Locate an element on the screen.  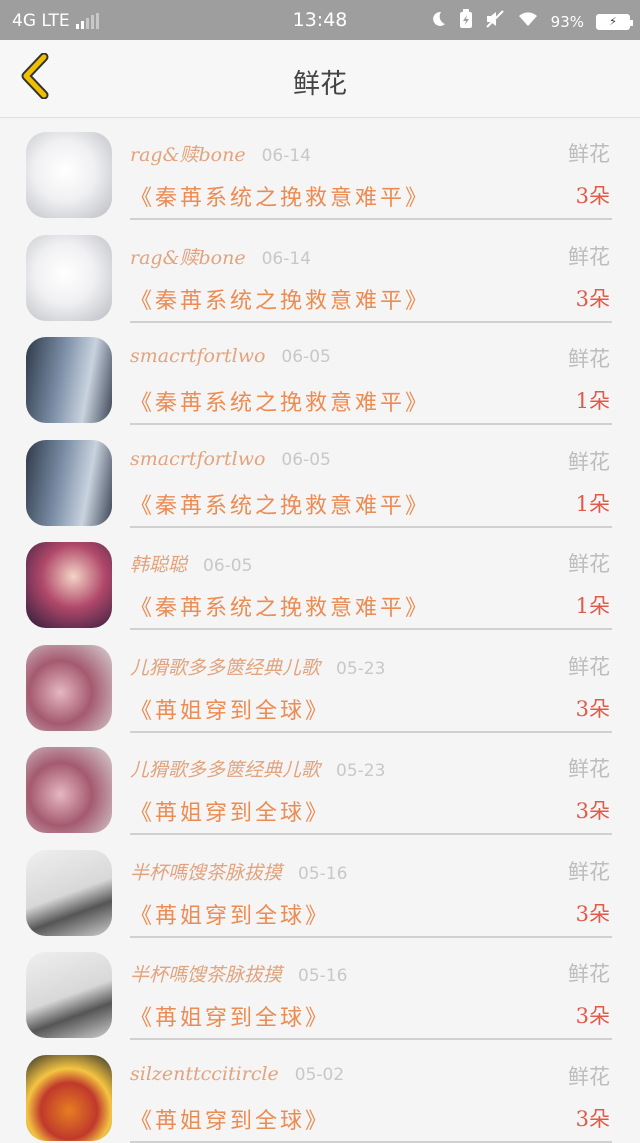
sender-name: 韩聪聪06-05 is located at coordinates (191, 563).